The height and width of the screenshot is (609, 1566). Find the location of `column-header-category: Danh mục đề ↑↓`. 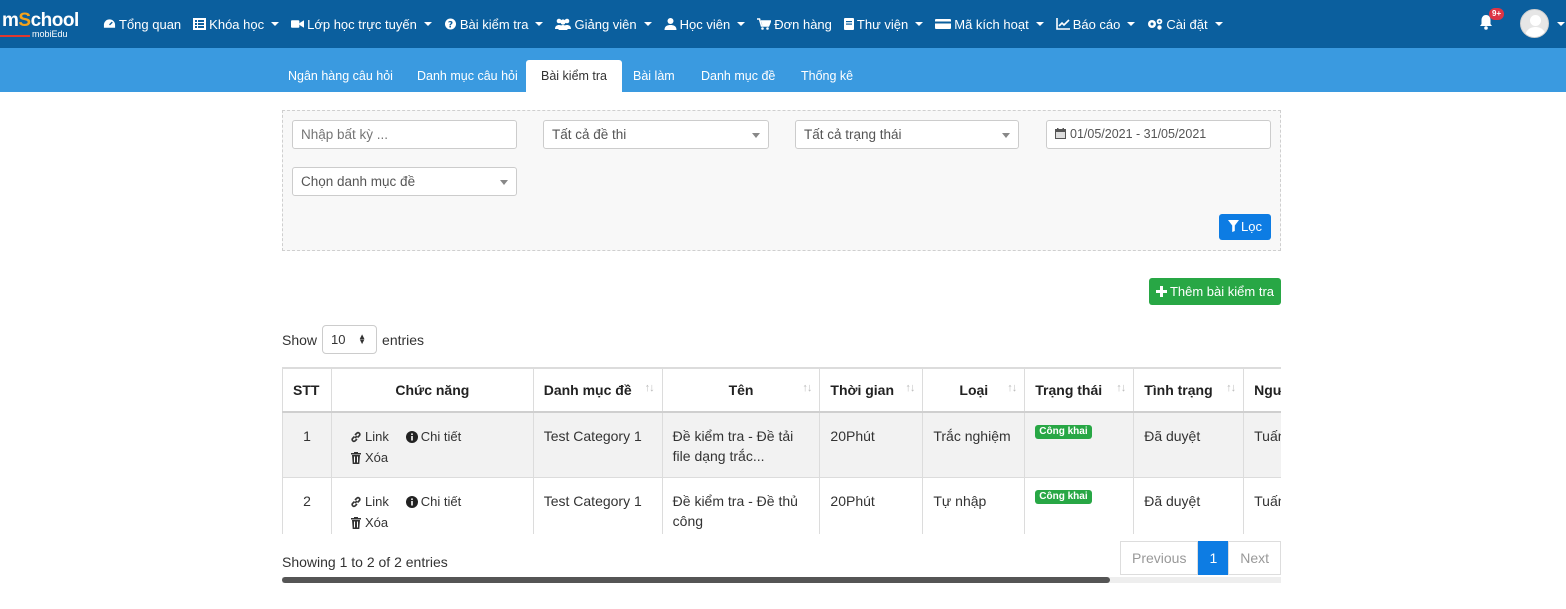

column-header-category: Danh mục đề ↑↓ is located at coordinates (597, 390).